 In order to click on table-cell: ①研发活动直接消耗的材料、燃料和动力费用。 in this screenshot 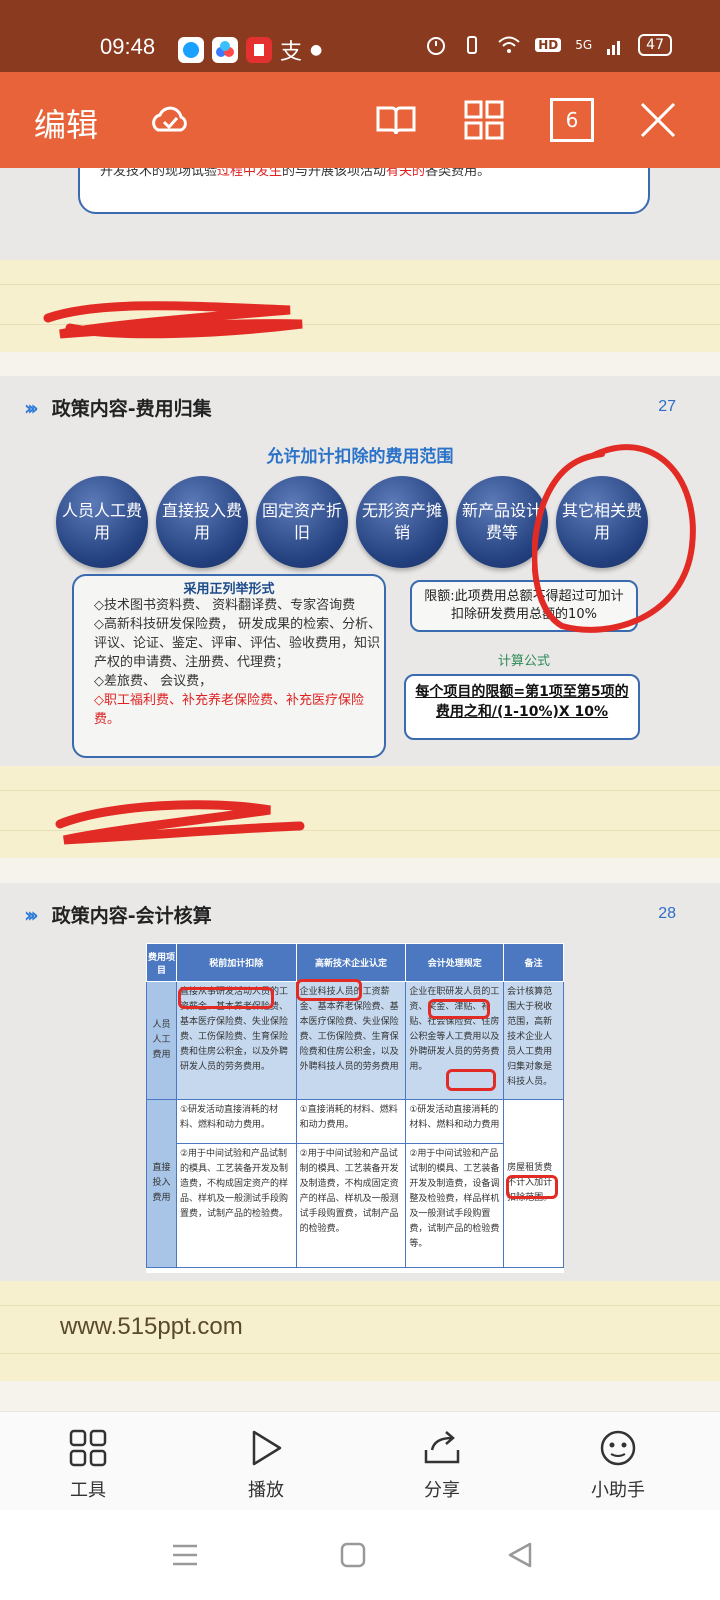, I will do `click(236, 1121)`.